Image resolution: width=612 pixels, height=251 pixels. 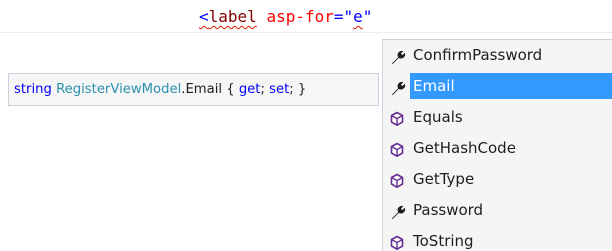 I want to click on tag-open-bracket: <, so click(x=204, y=16).